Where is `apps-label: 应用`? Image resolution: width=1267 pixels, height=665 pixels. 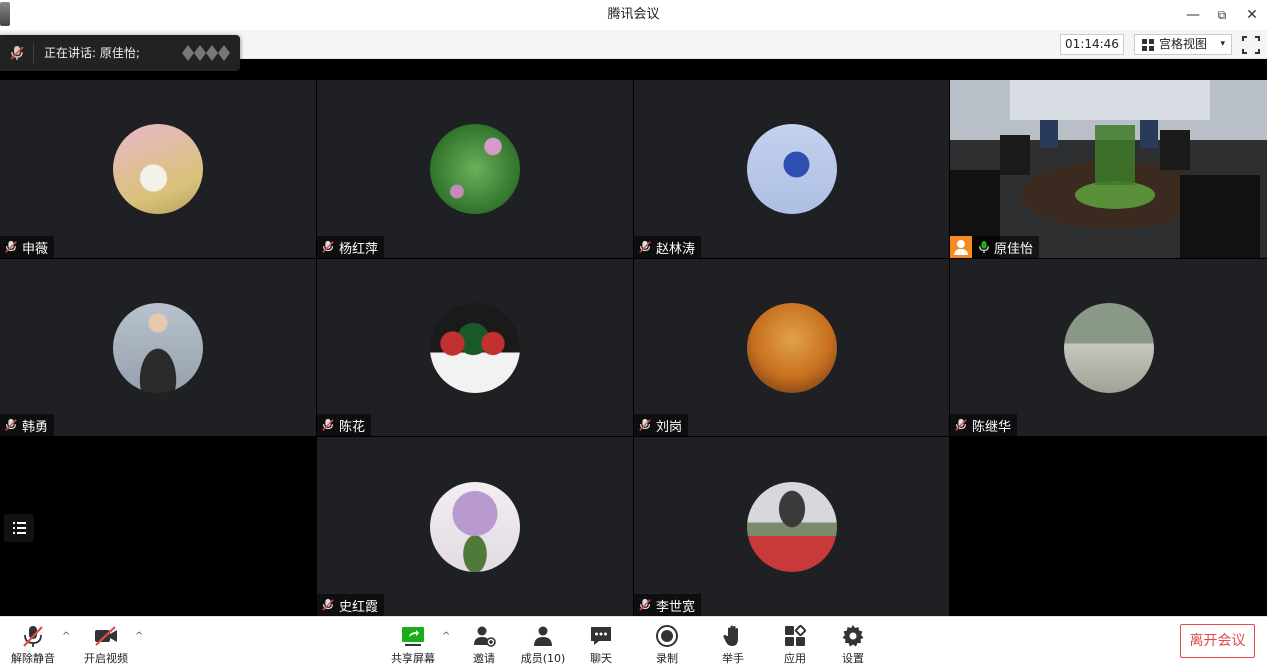 apps-label: 应用 is located at coordinates (795, 658).